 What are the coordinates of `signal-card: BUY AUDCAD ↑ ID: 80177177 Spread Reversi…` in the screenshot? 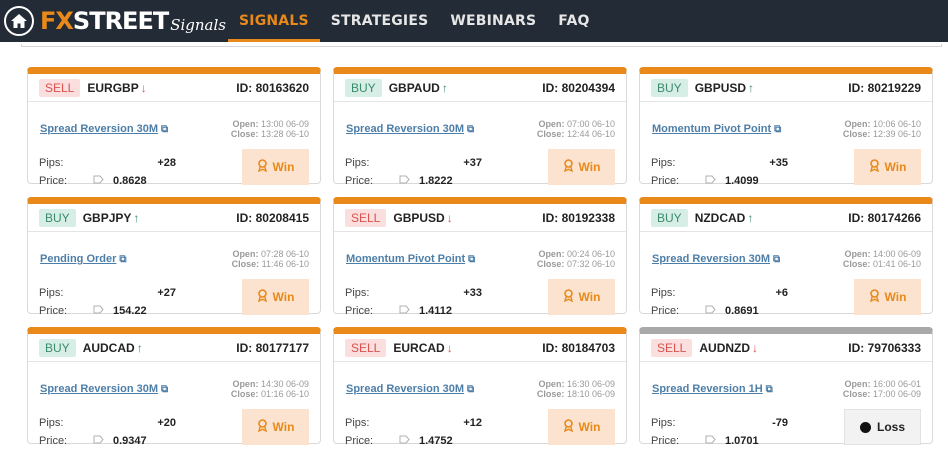 It's located at (174, 387).